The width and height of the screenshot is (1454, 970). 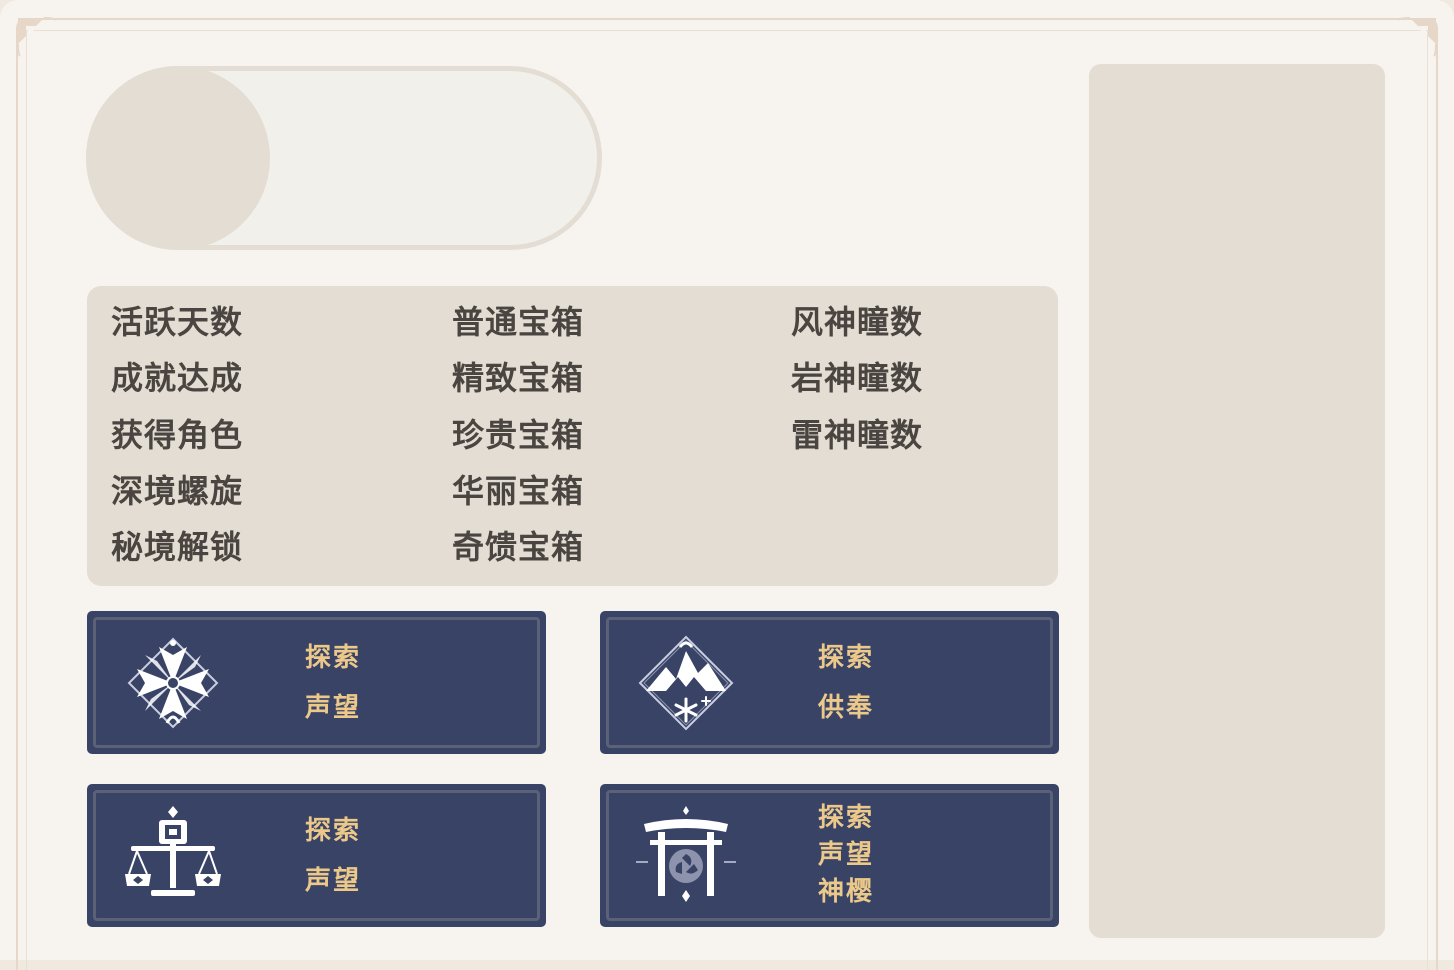 What do you see at coordinates (177, 322) in the screenshot?
I see `stat-active-days: 活跃天数` at bounding box center [177, 322].